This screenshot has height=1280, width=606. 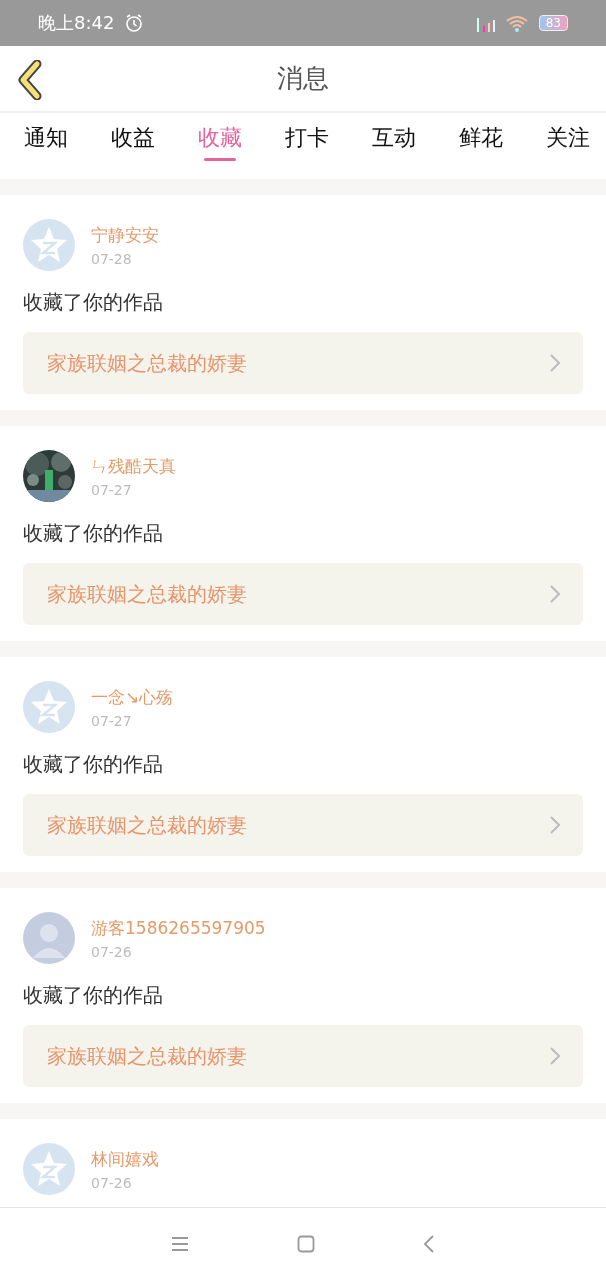 I want to click on tab: 通知, so click(x=46, y=139).